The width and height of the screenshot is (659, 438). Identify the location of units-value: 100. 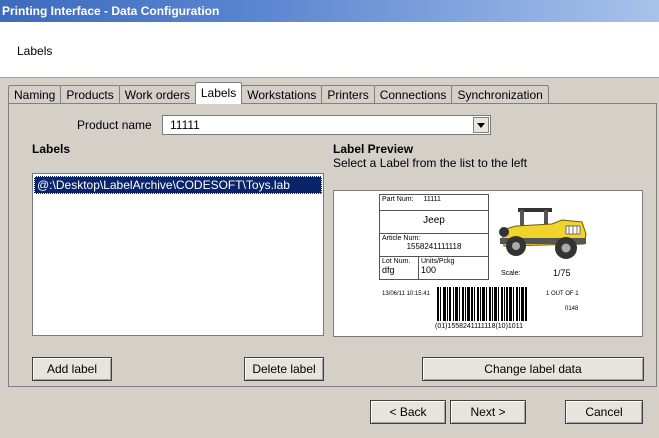
(429, 270).